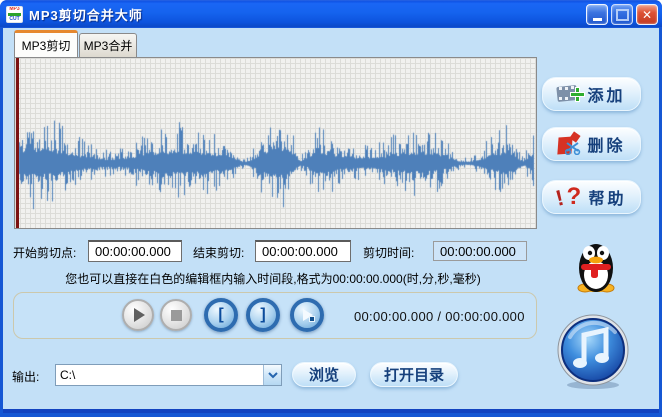 The width and height of the screenshot is (662, 417). I want to click on delete-scissors-icon, so click(569, 143).